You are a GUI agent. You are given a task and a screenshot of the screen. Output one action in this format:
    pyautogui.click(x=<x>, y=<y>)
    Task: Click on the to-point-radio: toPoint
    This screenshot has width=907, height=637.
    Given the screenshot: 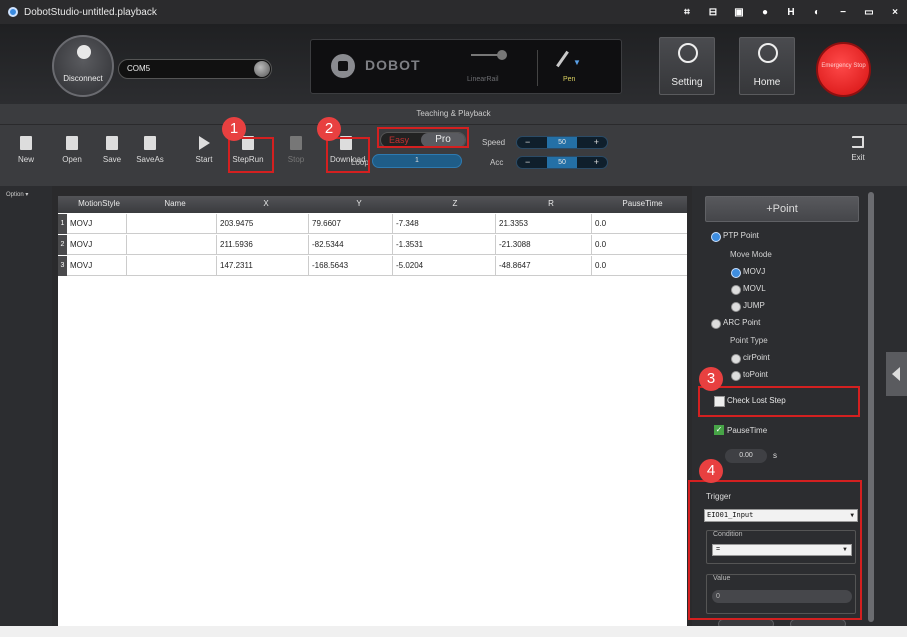 What is the action you would take?
    pyautogui.click(x=749, y=375)
    